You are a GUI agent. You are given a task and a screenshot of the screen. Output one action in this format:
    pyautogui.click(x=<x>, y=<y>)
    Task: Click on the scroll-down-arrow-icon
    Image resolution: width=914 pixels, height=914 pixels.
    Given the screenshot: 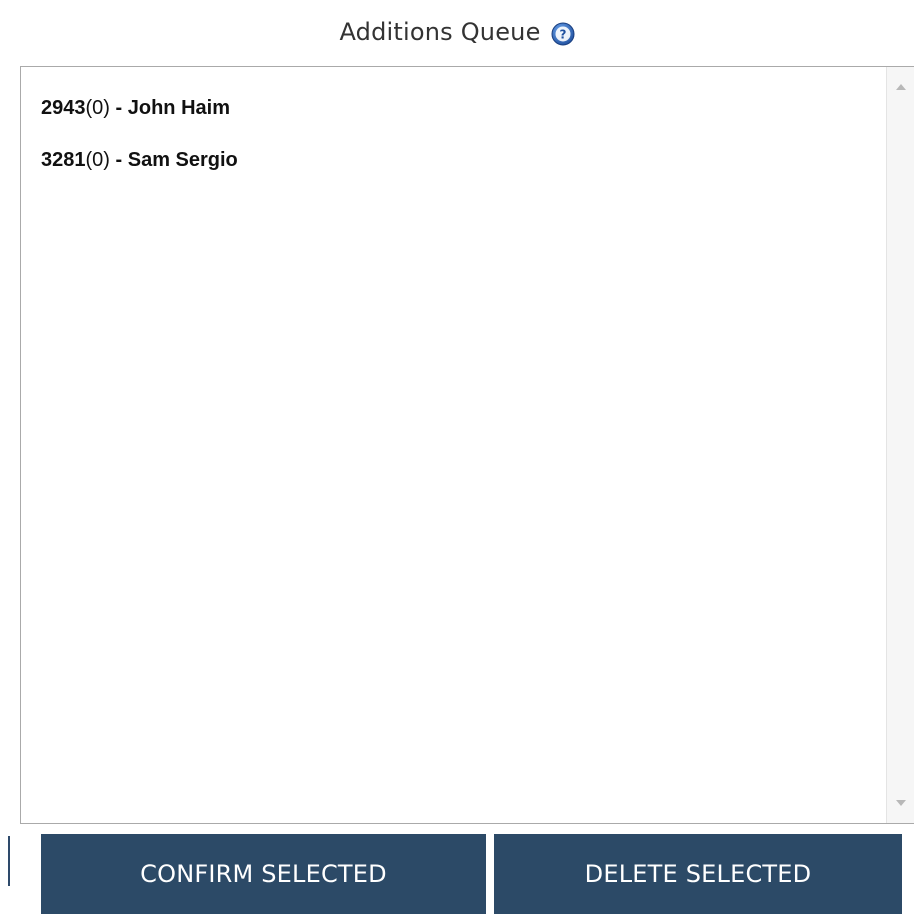 What is the action you would take?
    pyautogui.click(x=900, y=803)
    